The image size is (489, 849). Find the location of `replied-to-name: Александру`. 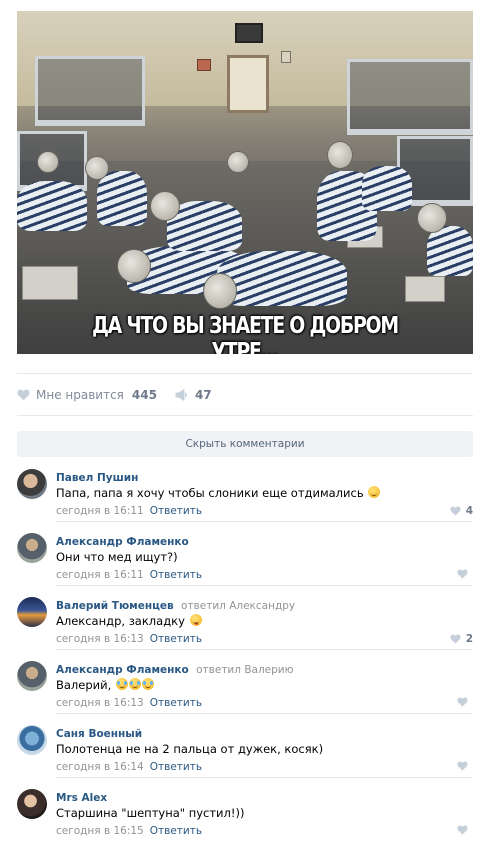

replied-to-name: Александру is located at coordinates (262, 606).